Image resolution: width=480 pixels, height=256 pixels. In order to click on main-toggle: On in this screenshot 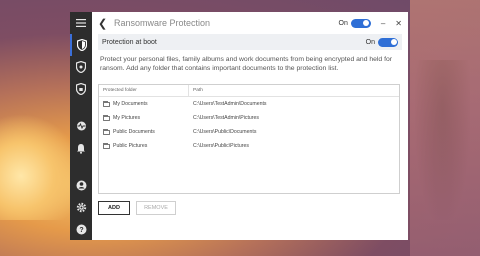, I will do `click(354, 23)`.